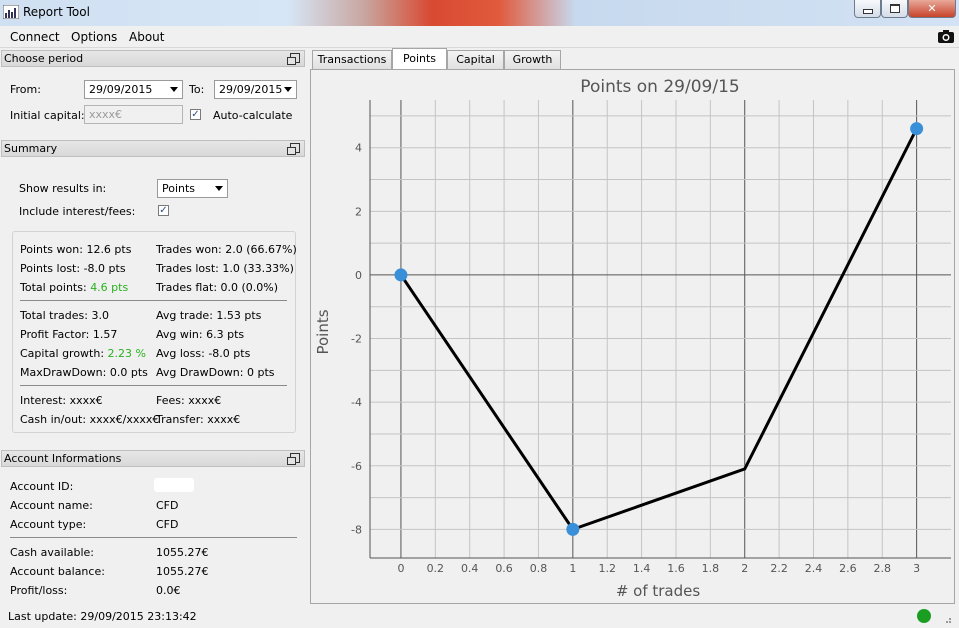 The width and height of the screenshot is (959, 628). I want to click on auto-calculate-checkbox: ✓, so click(195, 114).